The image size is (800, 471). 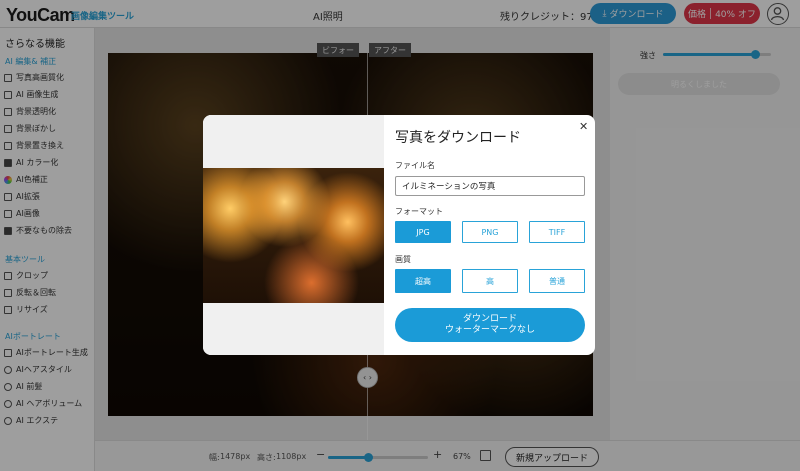 I want to click on quality-normal-button: 普通, so click(x=557, y=281).